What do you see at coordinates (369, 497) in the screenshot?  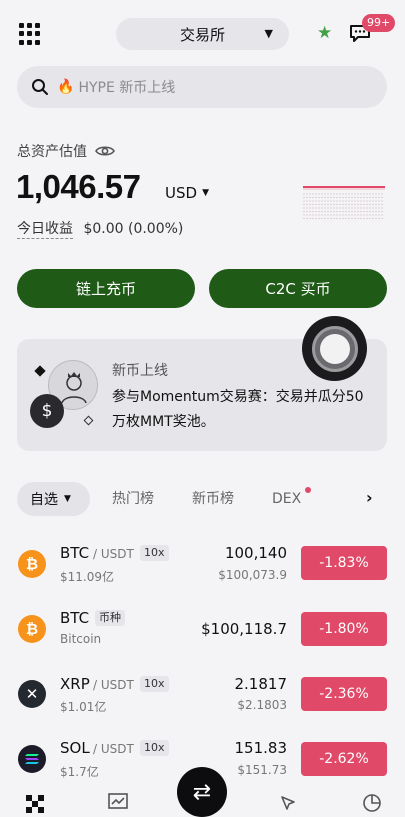 I see `chevron-right-icon: ›` at bounding box center [369, 497].